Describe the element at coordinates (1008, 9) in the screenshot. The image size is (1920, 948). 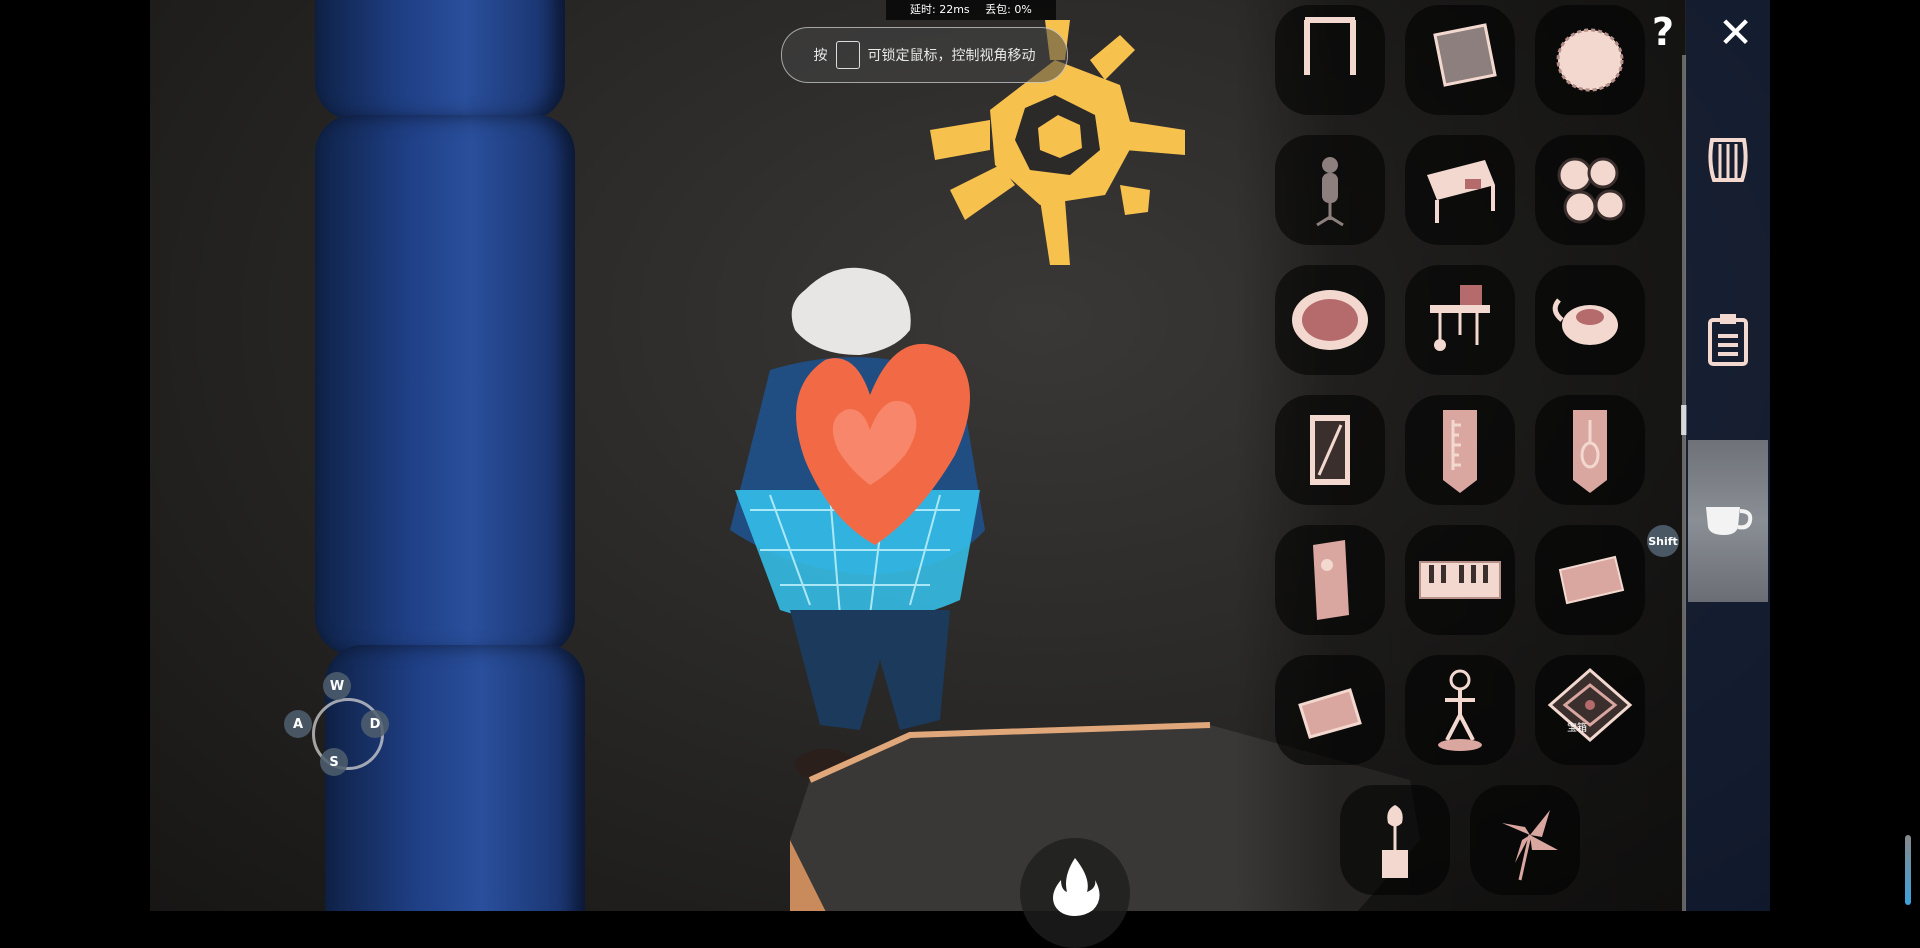
I see `packet-loss-label: 丢包: 0%` at that location.